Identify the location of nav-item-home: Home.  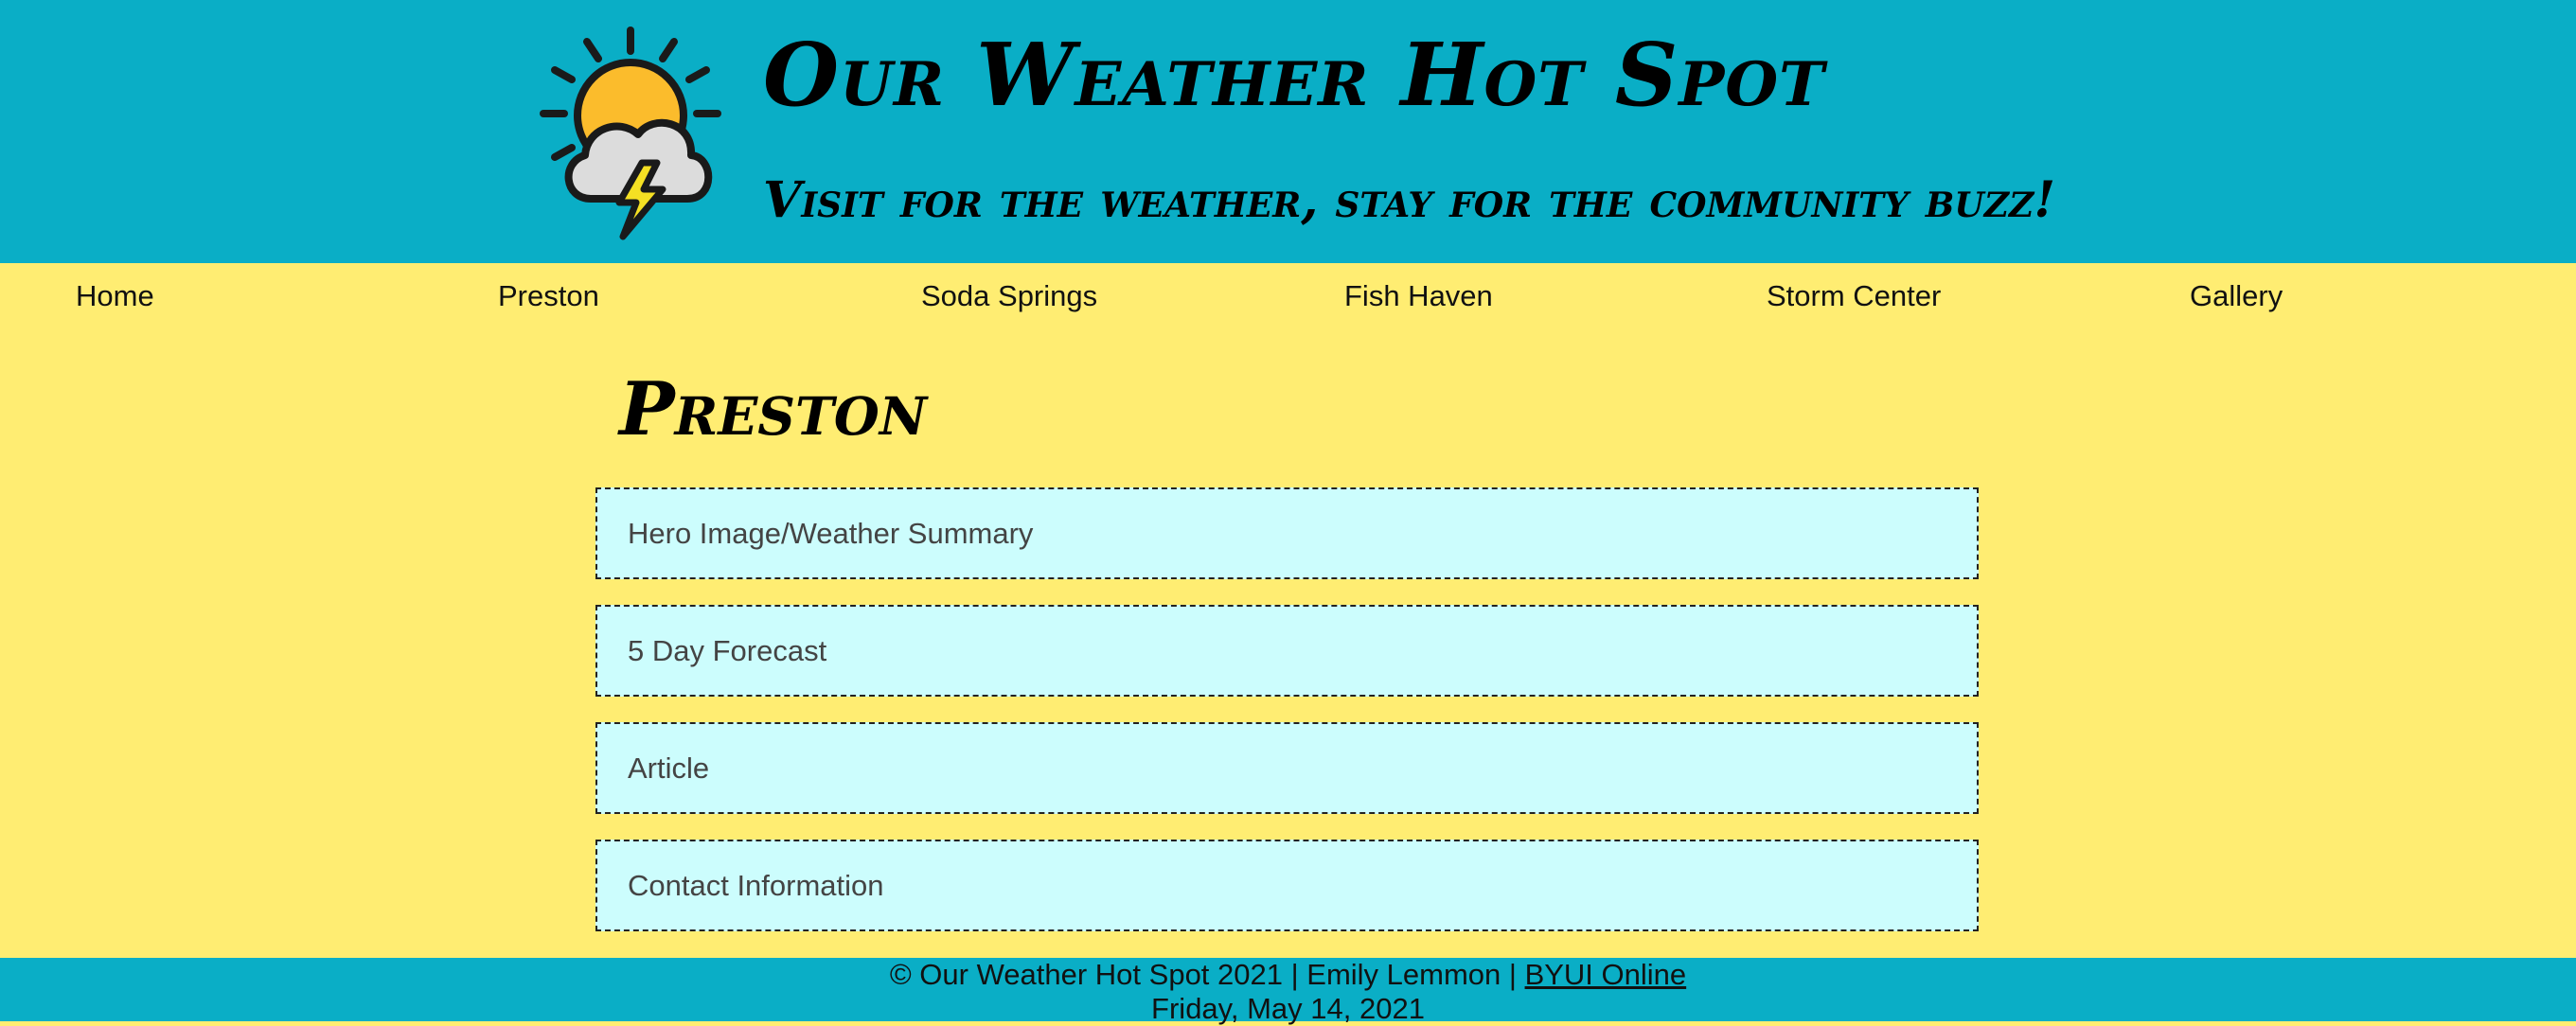
(115, 296).